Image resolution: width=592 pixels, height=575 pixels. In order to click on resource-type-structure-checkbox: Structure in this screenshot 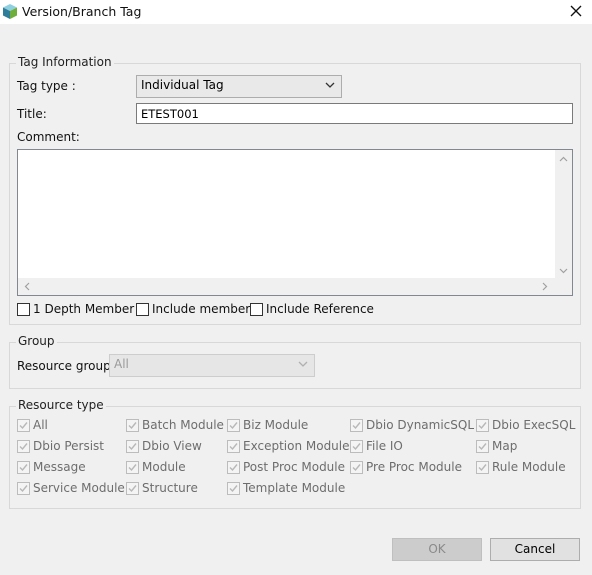, I will do `click(162, 488)`.